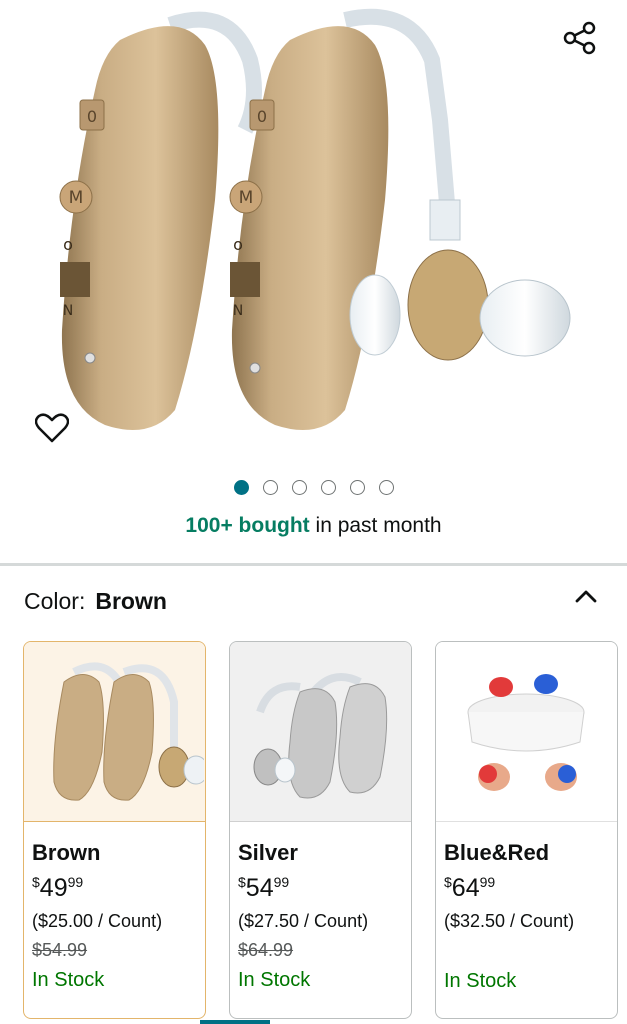 Image resolution: width=627 pixels, height=1024 pixels. I want to click on swatch-price-per-count: ($32.50 / Count), so click(509, 921).